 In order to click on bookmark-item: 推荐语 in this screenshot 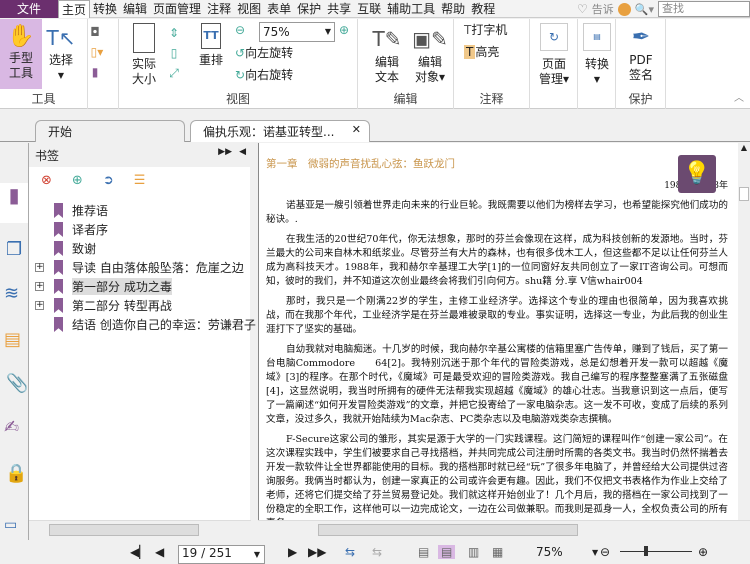, I will do `click(142, 210)`.